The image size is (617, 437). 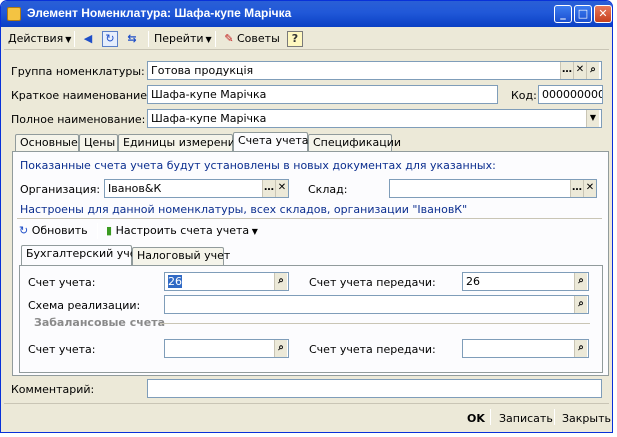 What do you see at coordinates (78, 119) in the screenshot?
I see `full-name-label: Полное наименование:` at bounding box center [78, 119].